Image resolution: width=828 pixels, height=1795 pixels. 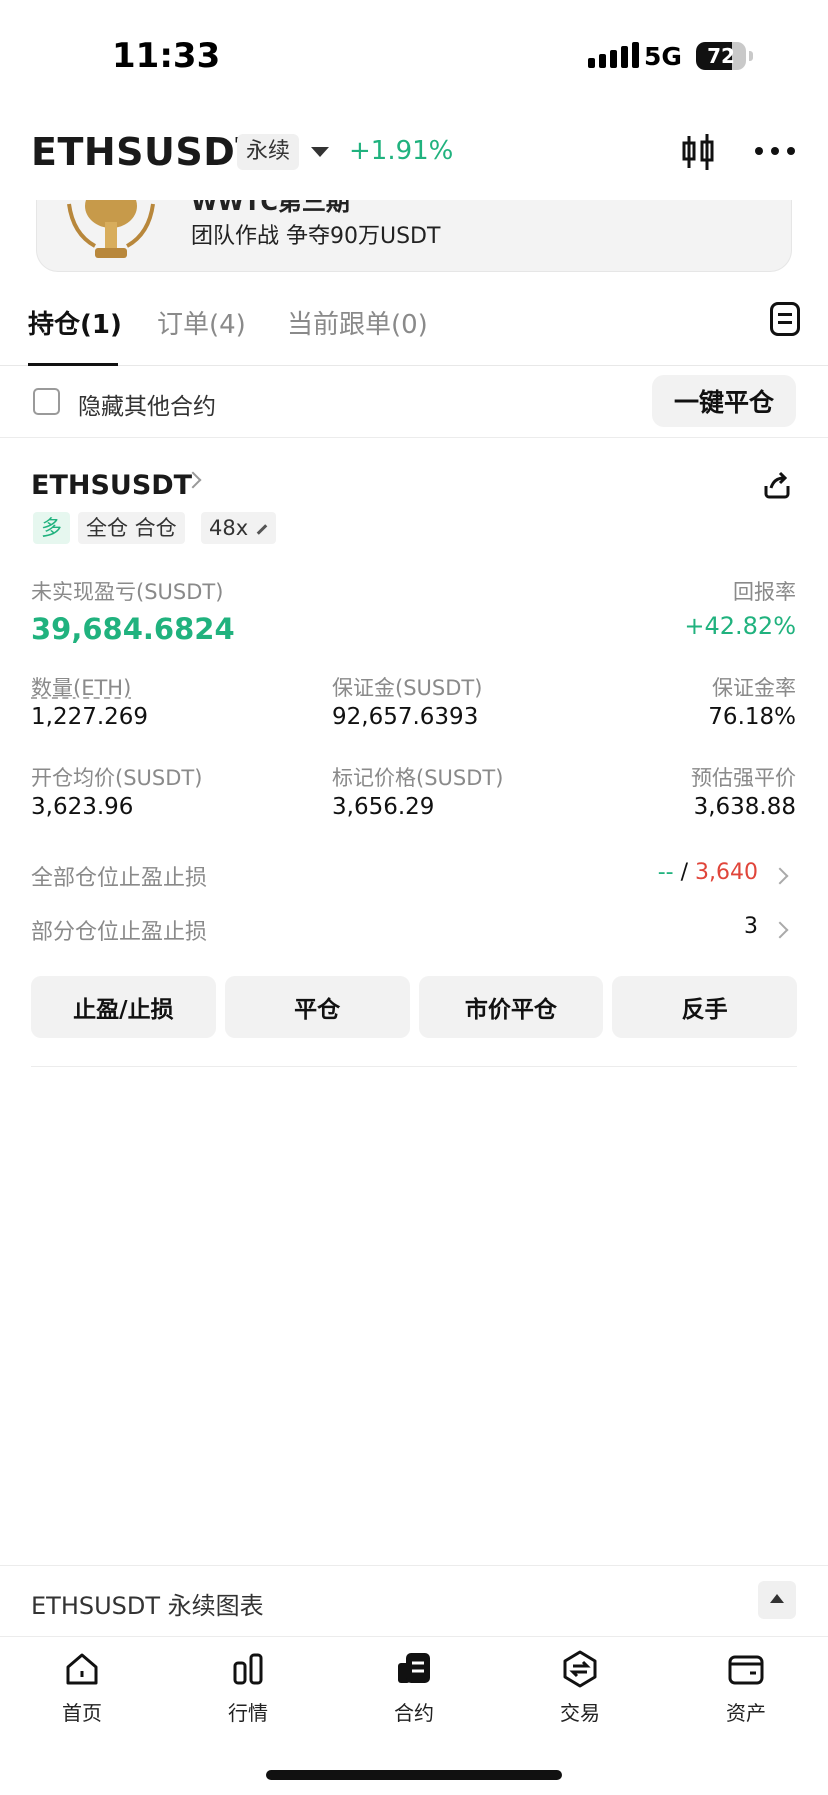 I want to click on qty-label: 数量(ETH), so click(x=81, y=687).